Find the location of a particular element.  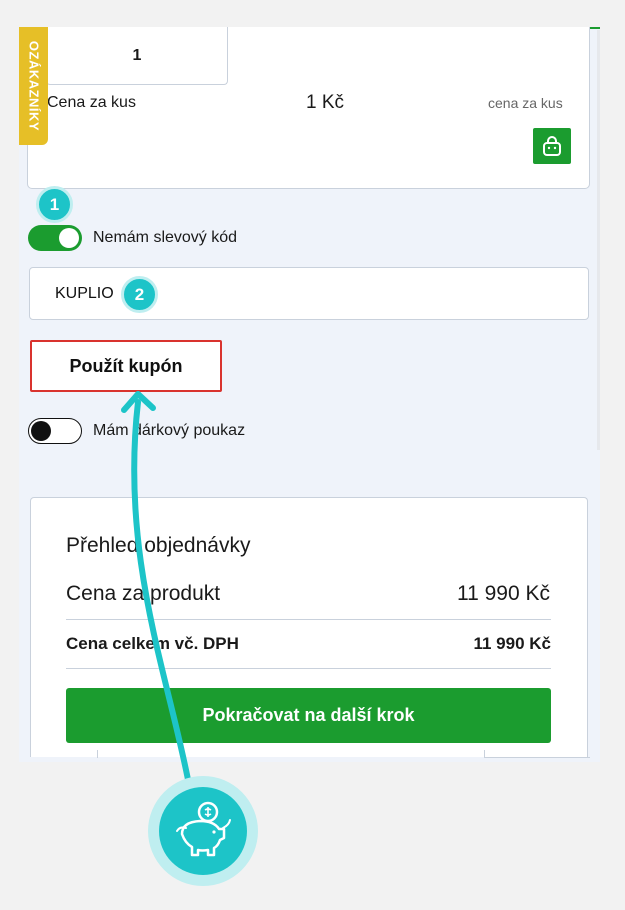

total-price-label: Cena celkem vč. DPH is located at coordinates (152, 643).